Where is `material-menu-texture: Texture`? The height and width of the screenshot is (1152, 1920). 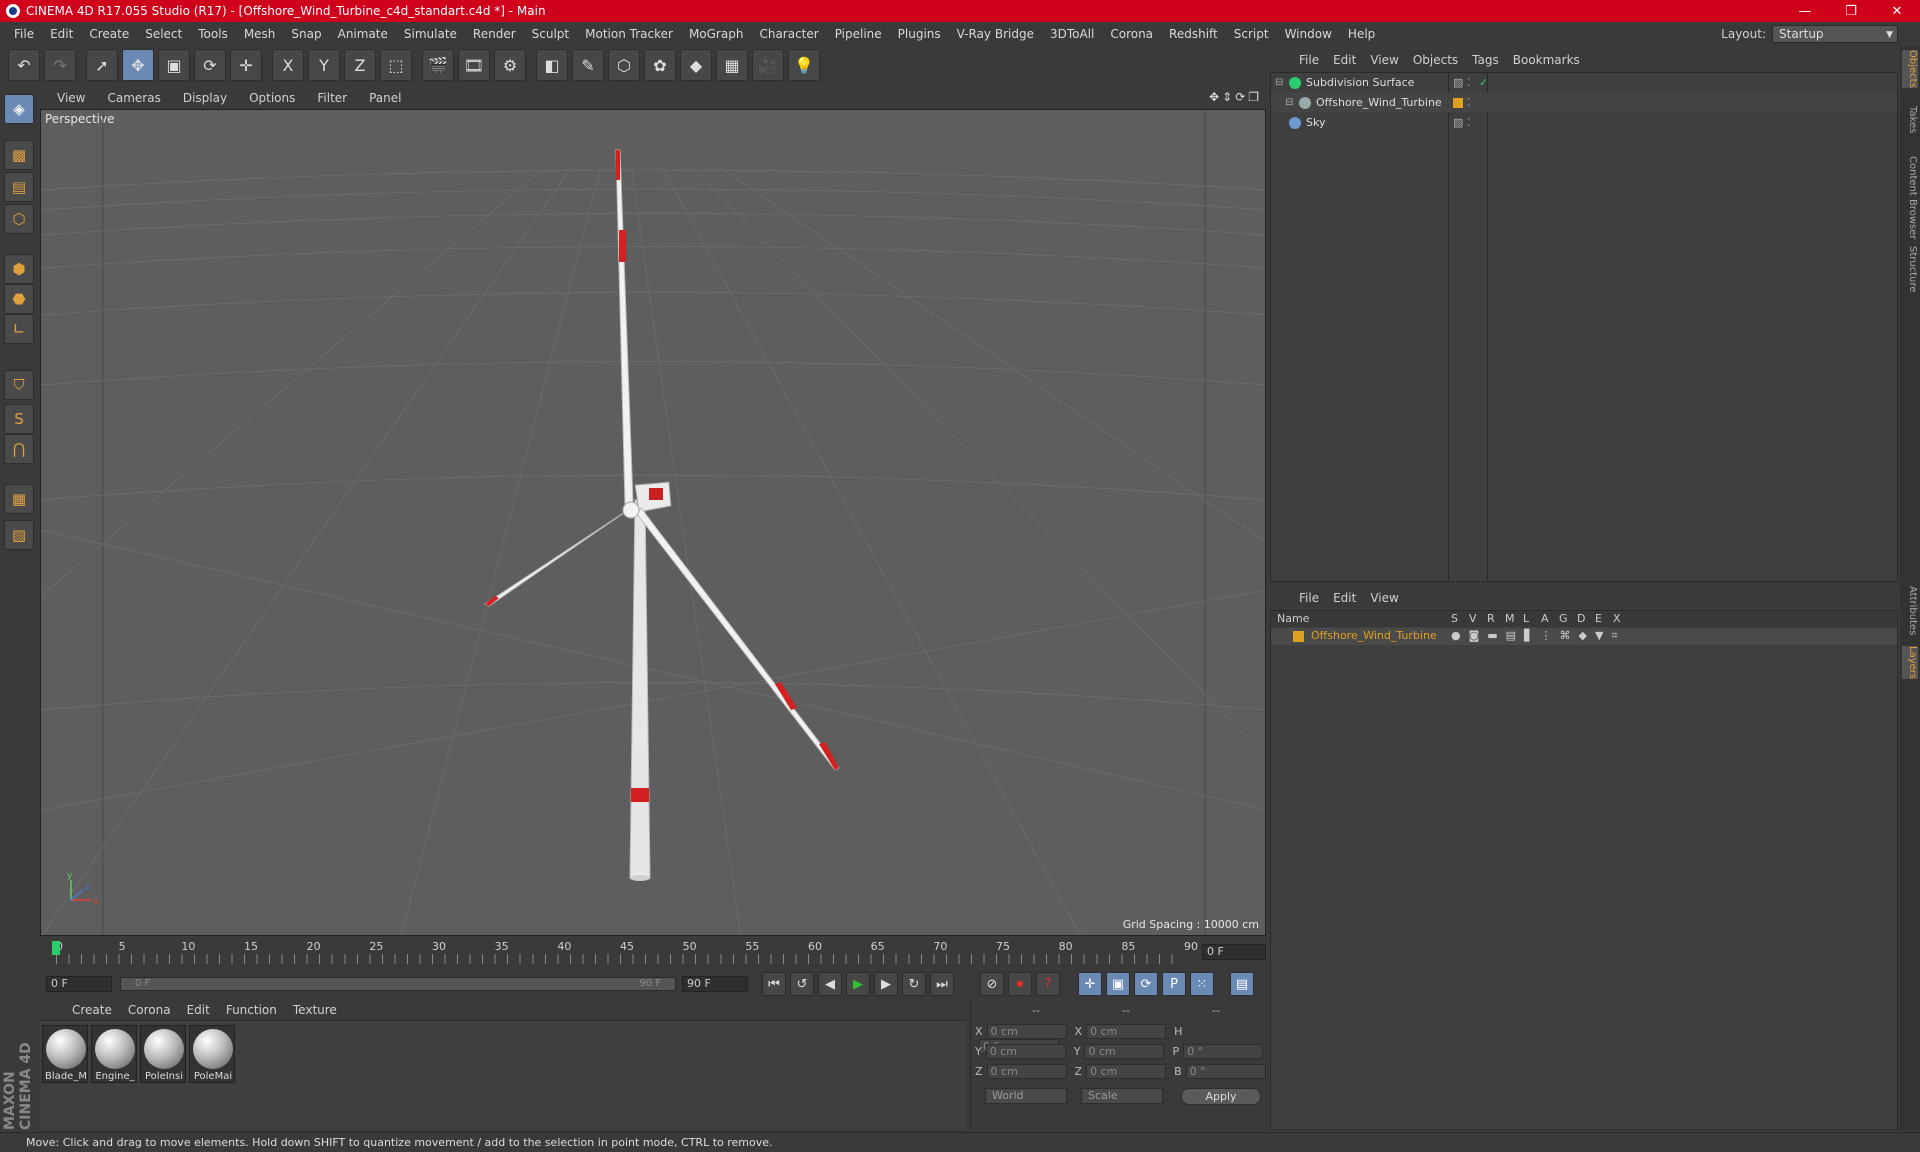 material-menu-texture: Texture is located at coordinates (315, 1010).